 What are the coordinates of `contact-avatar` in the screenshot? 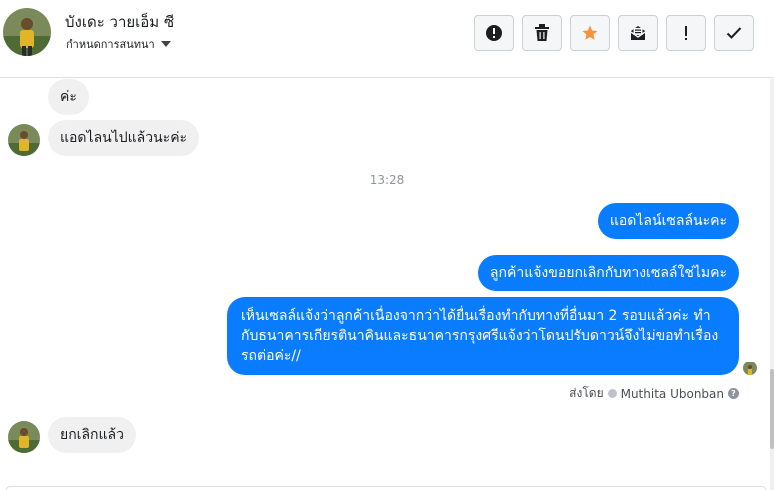 It's located at (27, 32).